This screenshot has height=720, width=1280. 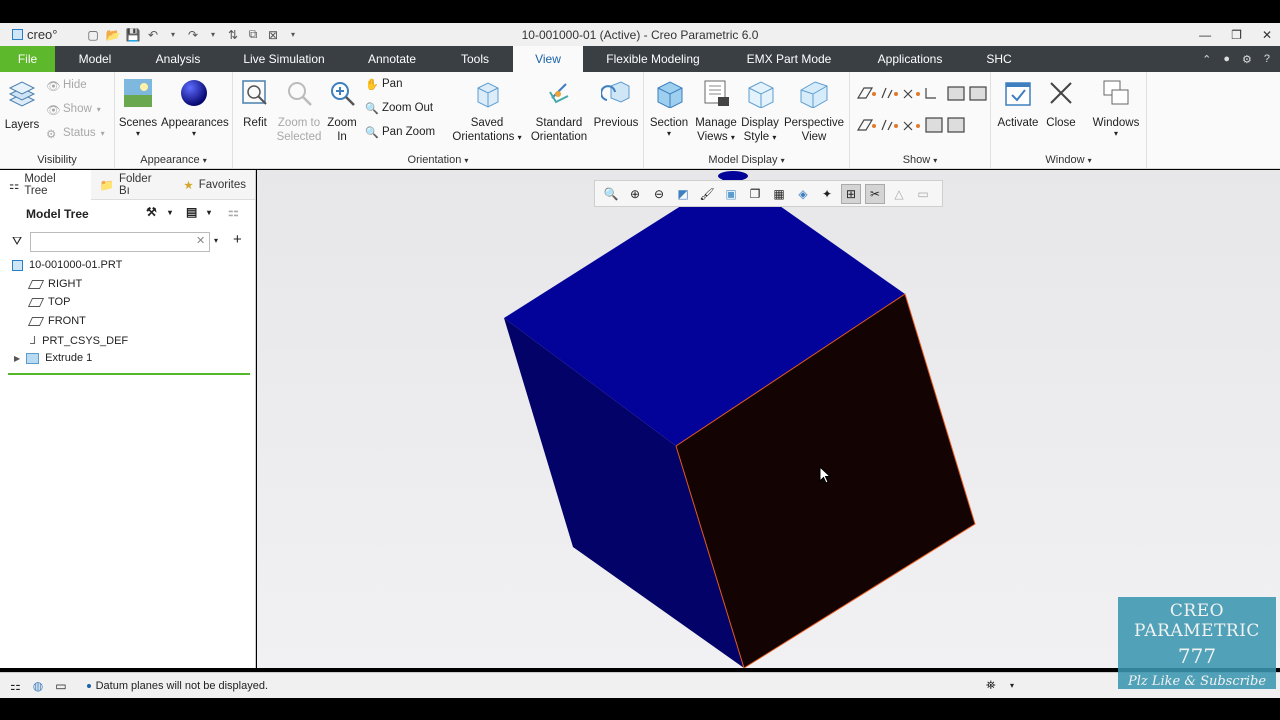 I want to click on minimize-icon: —, so click(x=1205, y=35).